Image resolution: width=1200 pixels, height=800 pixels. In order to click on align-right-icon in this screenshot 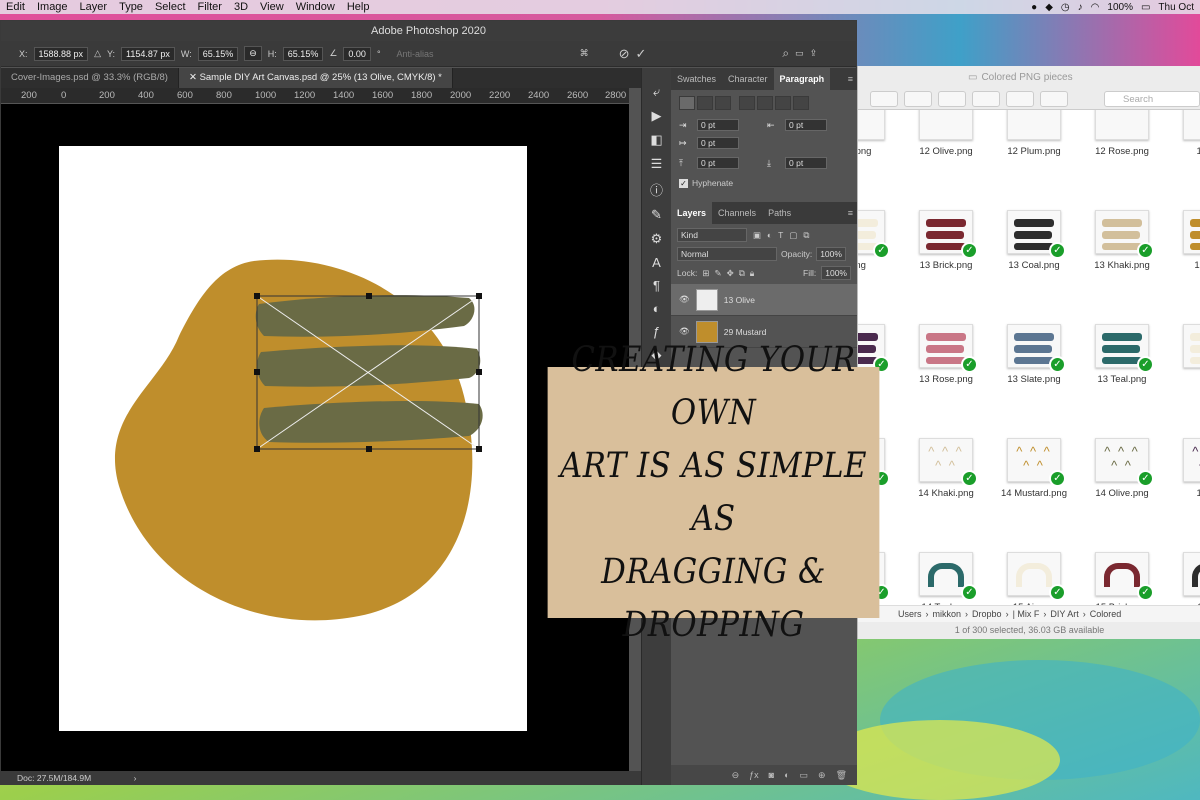, I will do `click(723, 103)`.